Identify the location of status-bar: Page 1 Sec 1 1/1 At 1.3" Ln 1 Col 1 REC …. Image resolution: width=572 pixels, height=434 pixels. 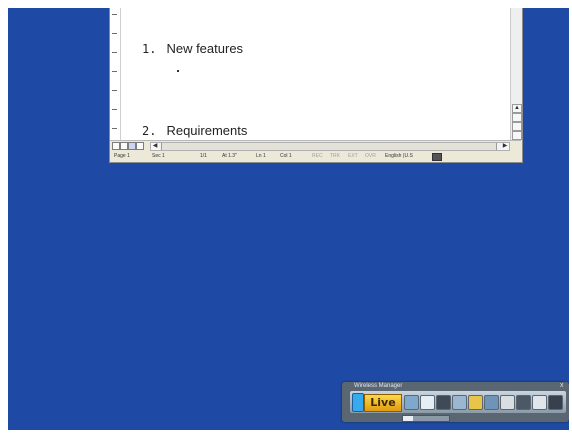
(315, 156).